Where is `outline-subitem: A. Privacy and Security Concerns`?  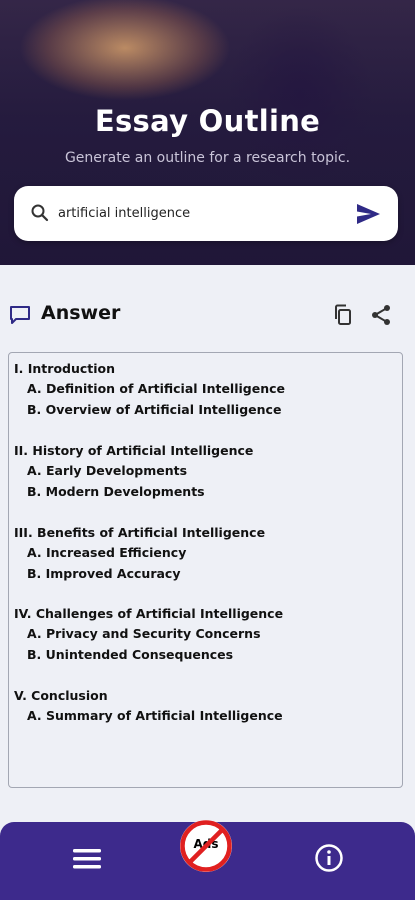
outline-subitem: A. Privacy and Security Concerns is located at coordinates (144, 633).